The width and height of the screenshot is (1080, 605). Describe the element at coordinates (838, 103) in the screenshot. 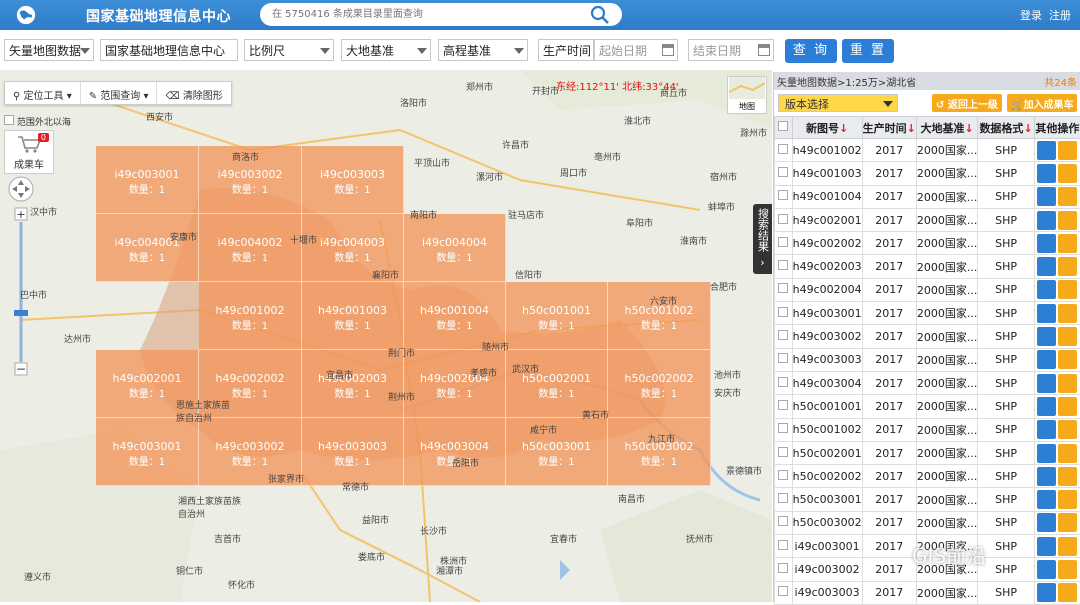

I see `version-select: 版本选择` at that location.